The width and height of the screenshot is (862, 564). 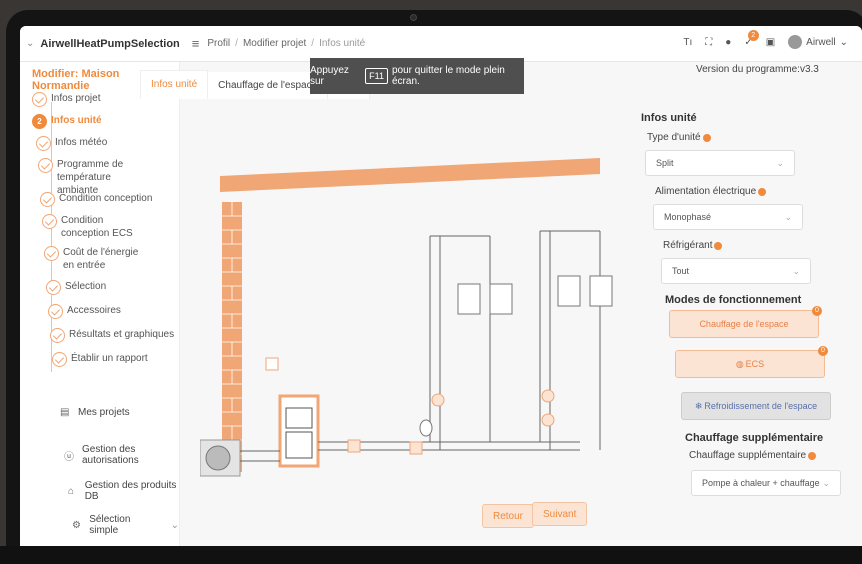 What do you see at coordinates (751, 362) in the screenshot?
I see `mode-dhw-button: ◍ ECS 0` at bounding box center [751, 362].